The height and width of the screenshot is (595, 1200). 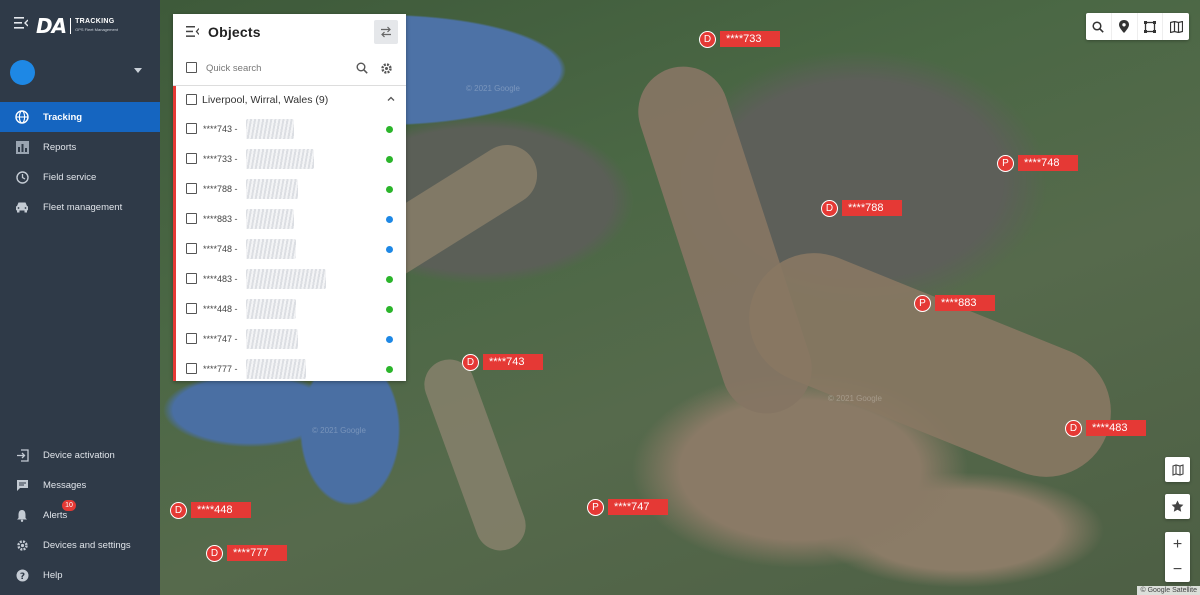 I want to click on object-row: ****788 -, so click(x=291, y=189).